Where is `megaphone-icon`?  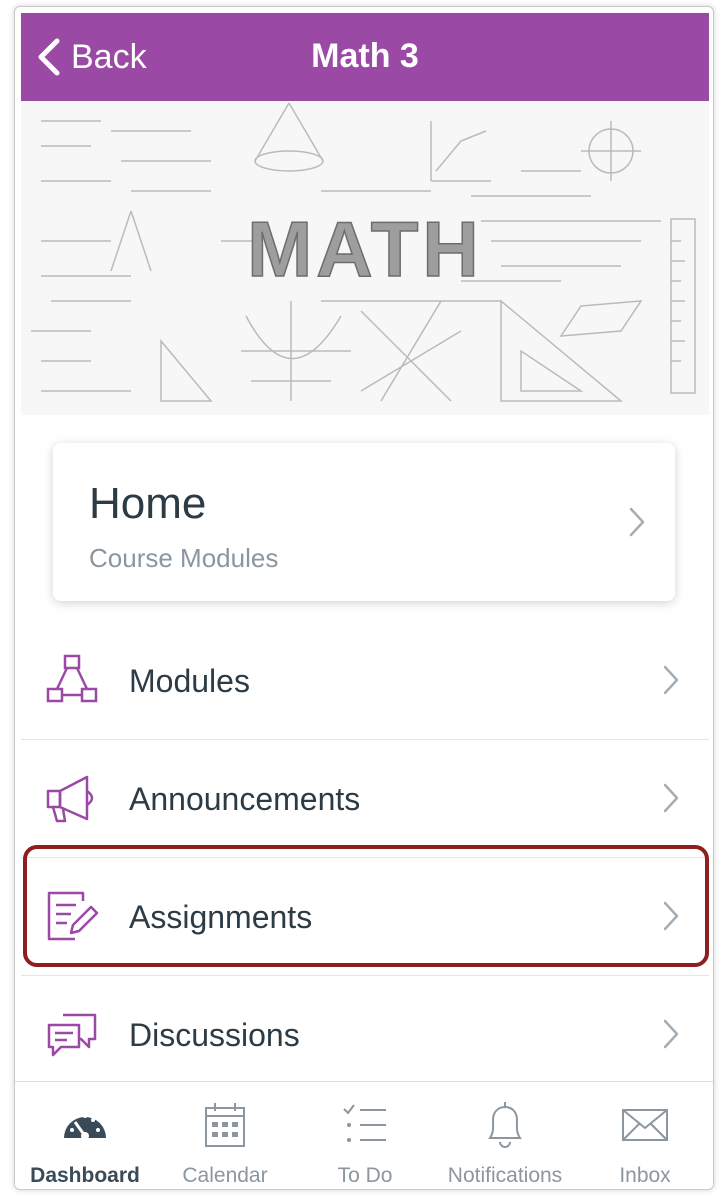
megaphone-icon is located at coordinates (70, 799).